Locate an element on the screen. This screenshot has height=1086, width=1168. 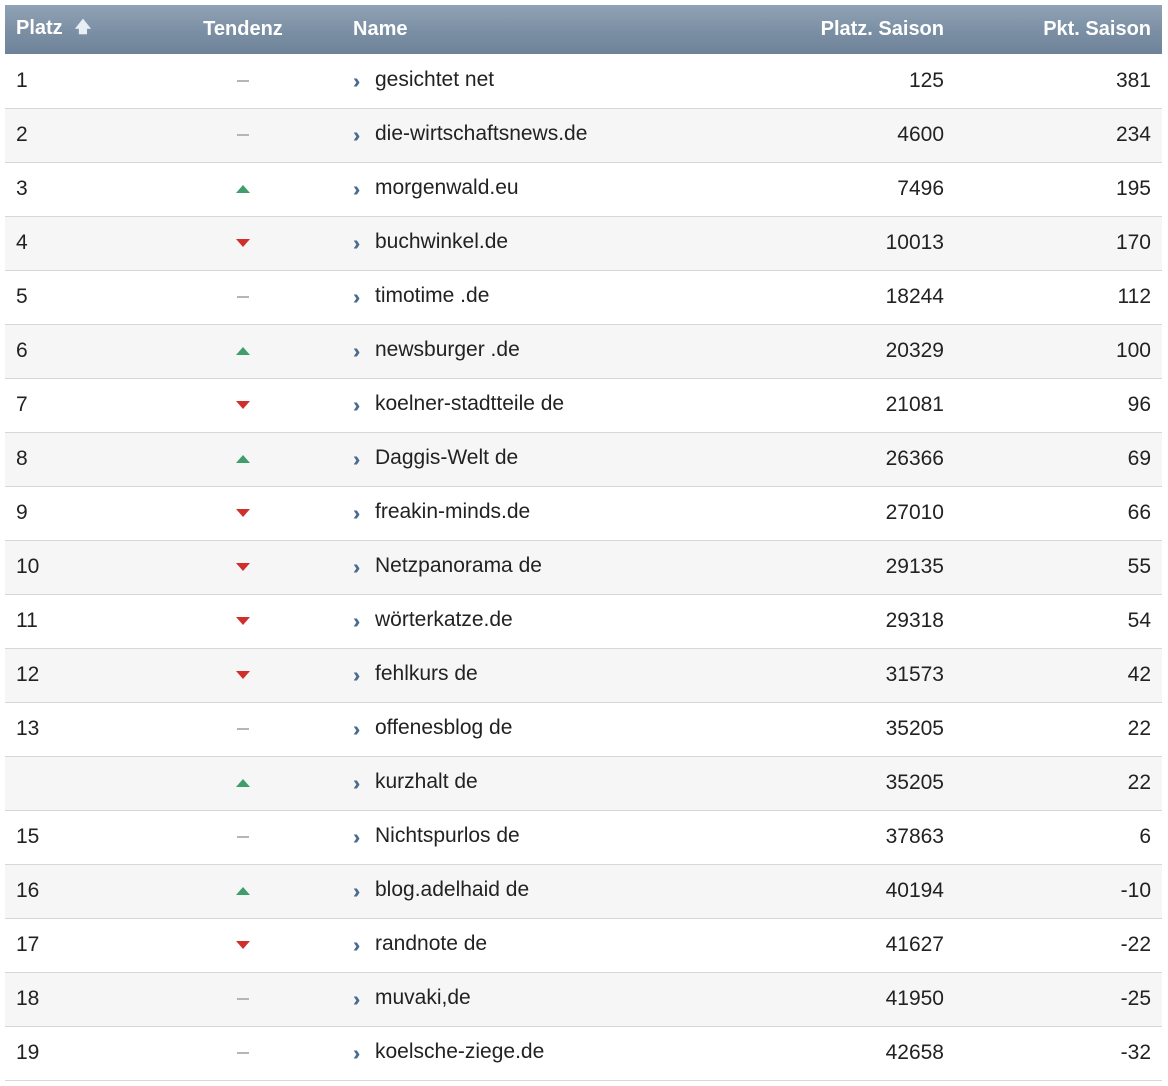
column-header-platz-saison: Platz. Saison is located at coordinates (824, 29).